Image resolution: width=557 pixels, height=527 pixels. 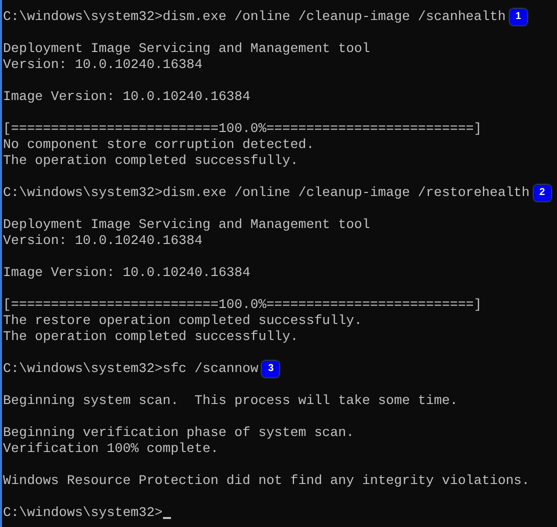 I want to click on output-line: Beginning system scan. This process will take some time., so click(x=230, y=401).